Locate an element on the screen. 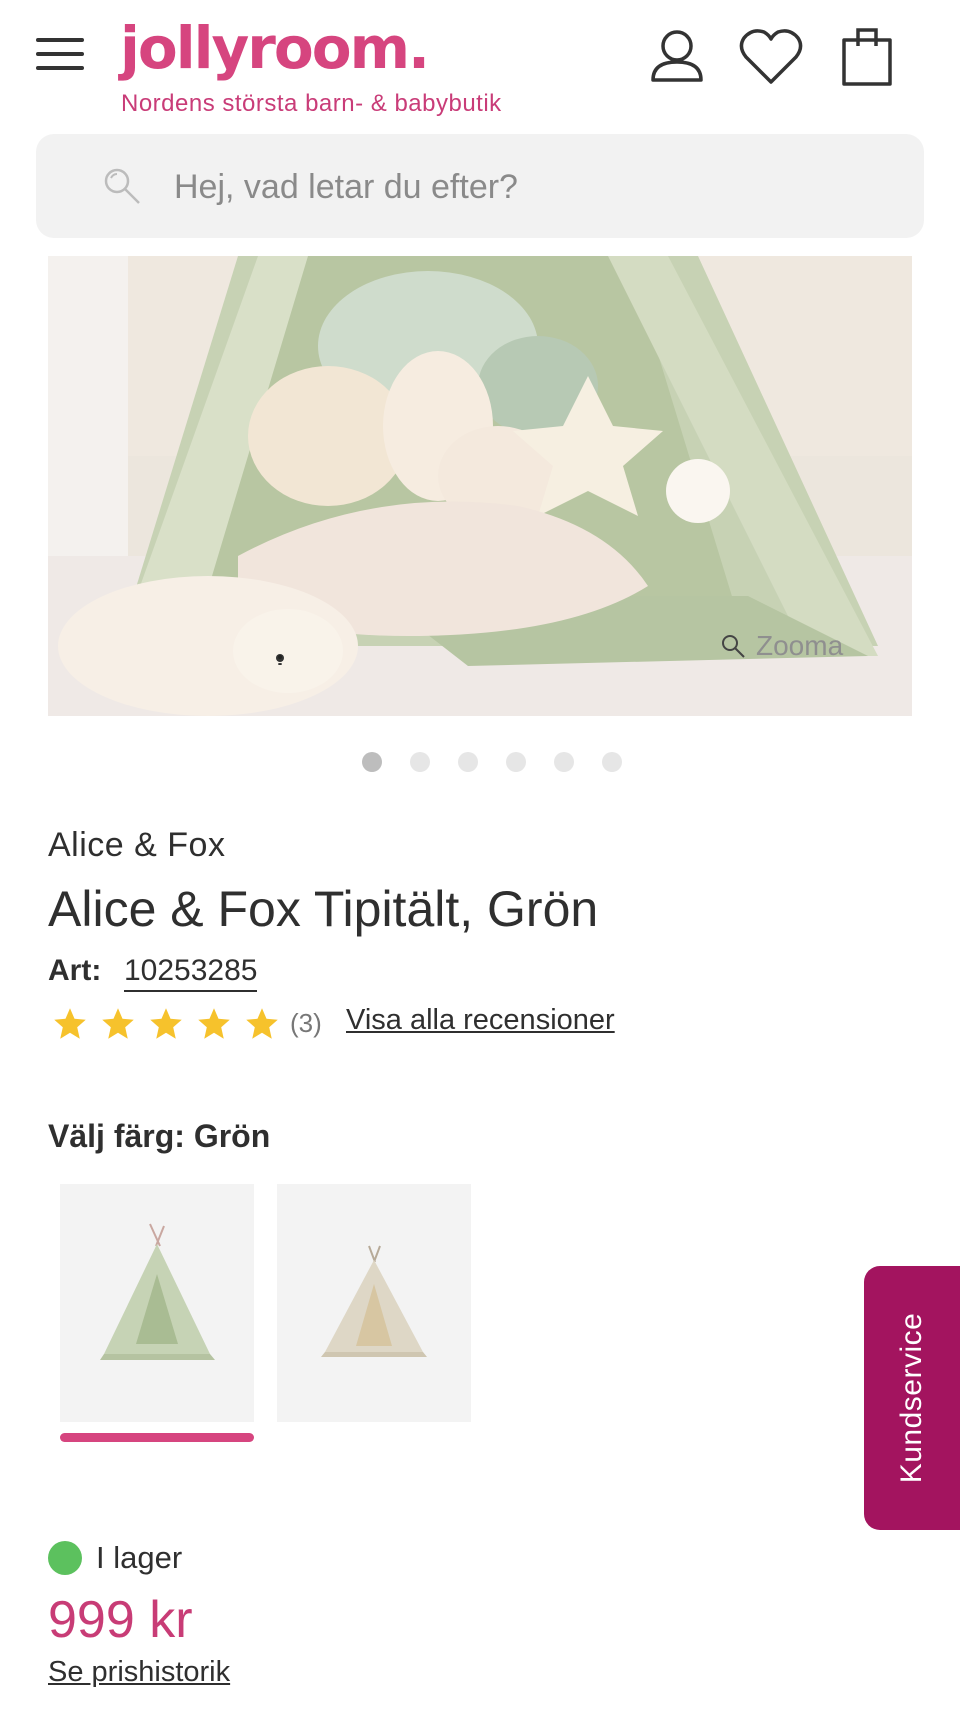 Image resolution: width=960 pixels, height=1711 pixels. shopping-bag-icon is located at coordinates (867, 57).